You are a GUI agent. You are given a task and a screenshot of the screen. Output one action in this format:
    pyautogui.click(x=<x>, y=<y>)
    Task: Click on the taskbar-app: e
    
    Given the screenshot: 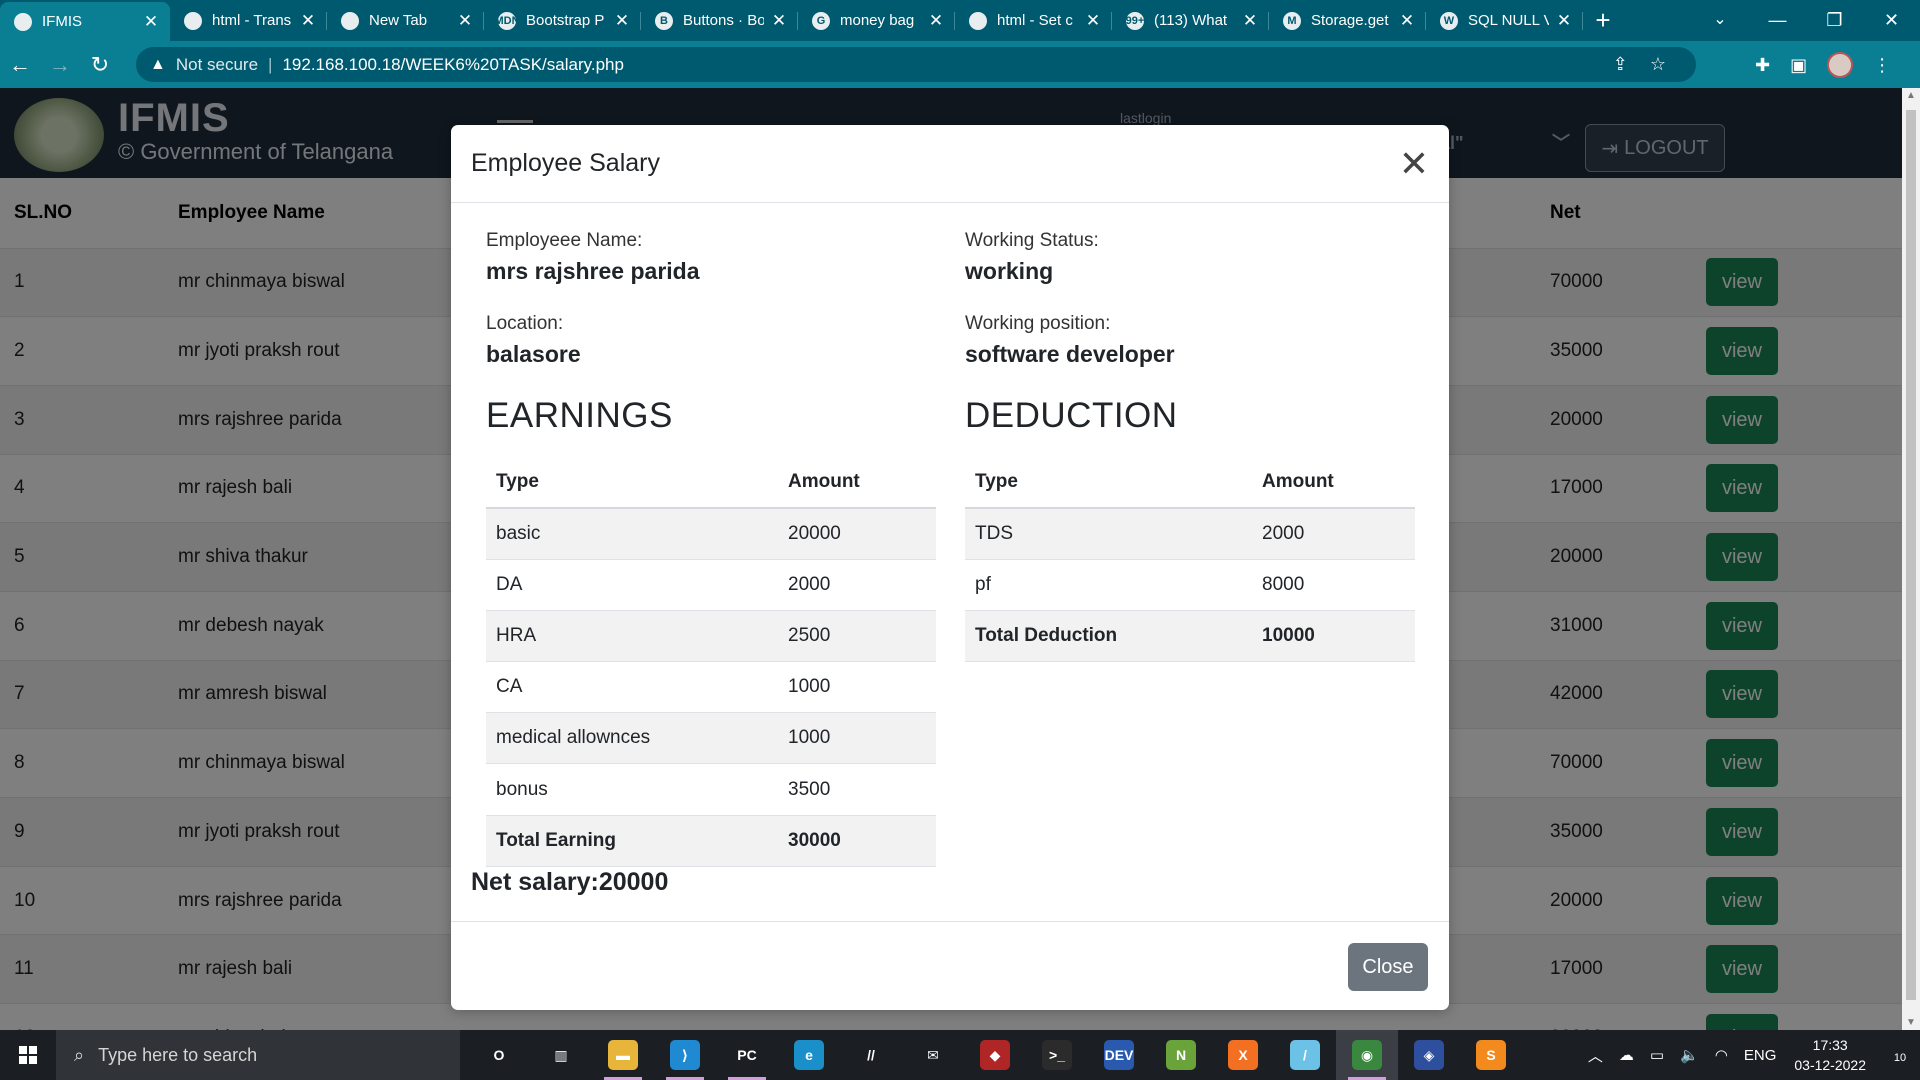 What is the action you would take?
    pyautogui.click(x=809, y=1055)
    